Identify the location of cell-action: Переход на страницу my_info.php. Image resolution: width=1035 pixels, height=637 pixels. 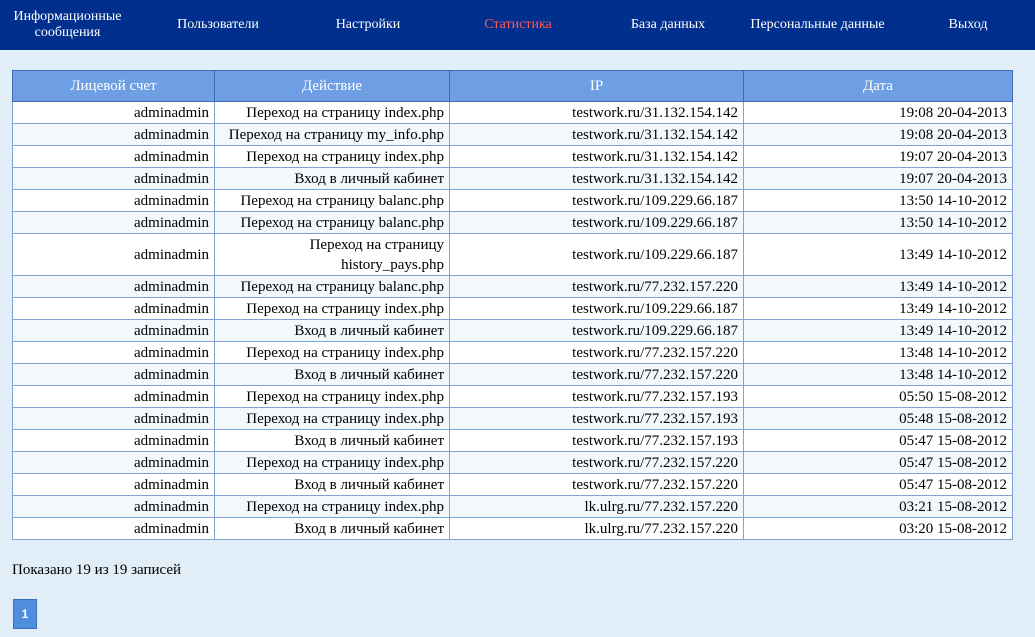
(332, 134).